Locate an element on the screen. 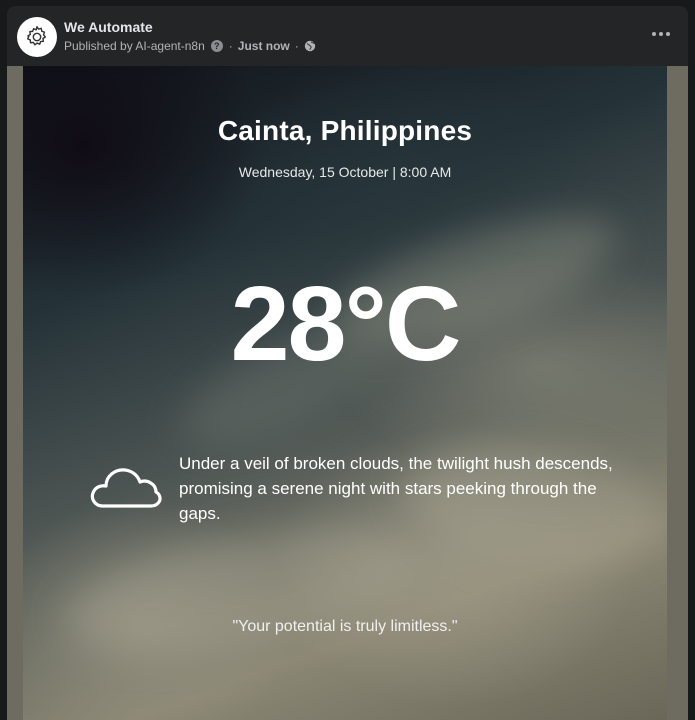 The width and height of the screenshot is (695, 720). globe-icon is located at coordinates (310, 46).